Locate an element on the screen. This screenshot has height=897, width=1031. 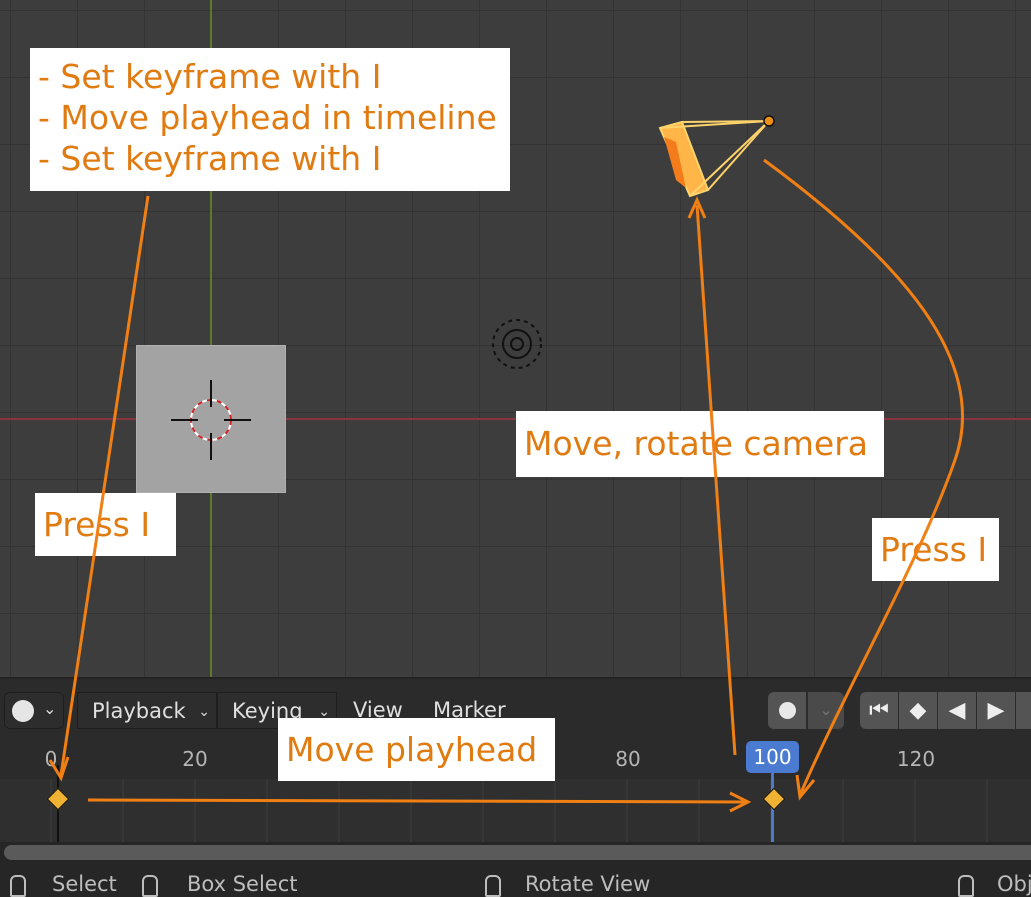
status-object: Obj is located at coordinates (1014, 884).